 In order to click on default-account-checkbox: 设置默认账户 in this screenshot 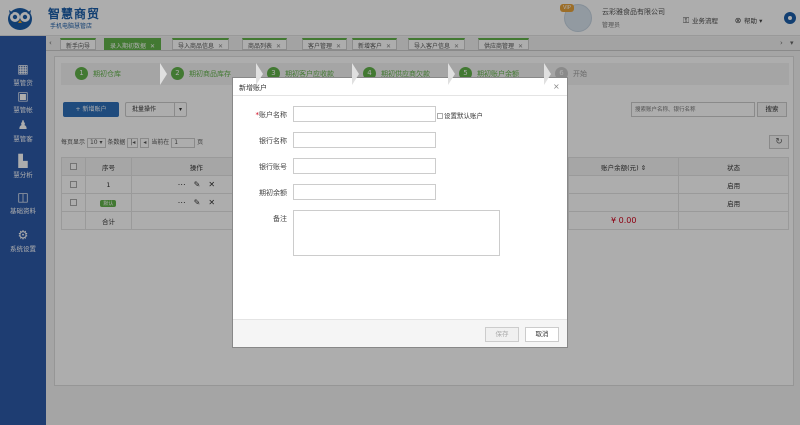, I will do `click(460, 115)`.